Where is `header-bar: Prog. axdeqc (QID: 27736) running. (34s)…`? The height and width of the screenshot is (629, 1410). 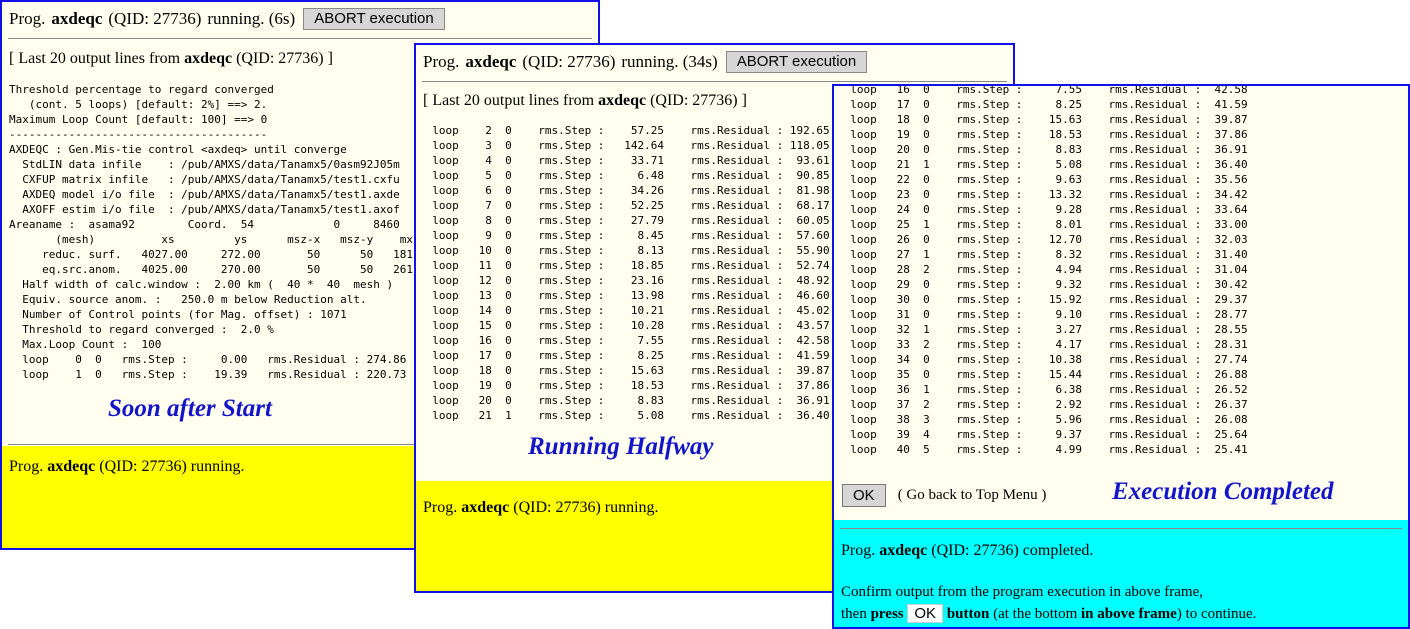
header-bar: Prog. axdeqc (QID: 27736) running. (34s)… is located at coordinates (645, 62).